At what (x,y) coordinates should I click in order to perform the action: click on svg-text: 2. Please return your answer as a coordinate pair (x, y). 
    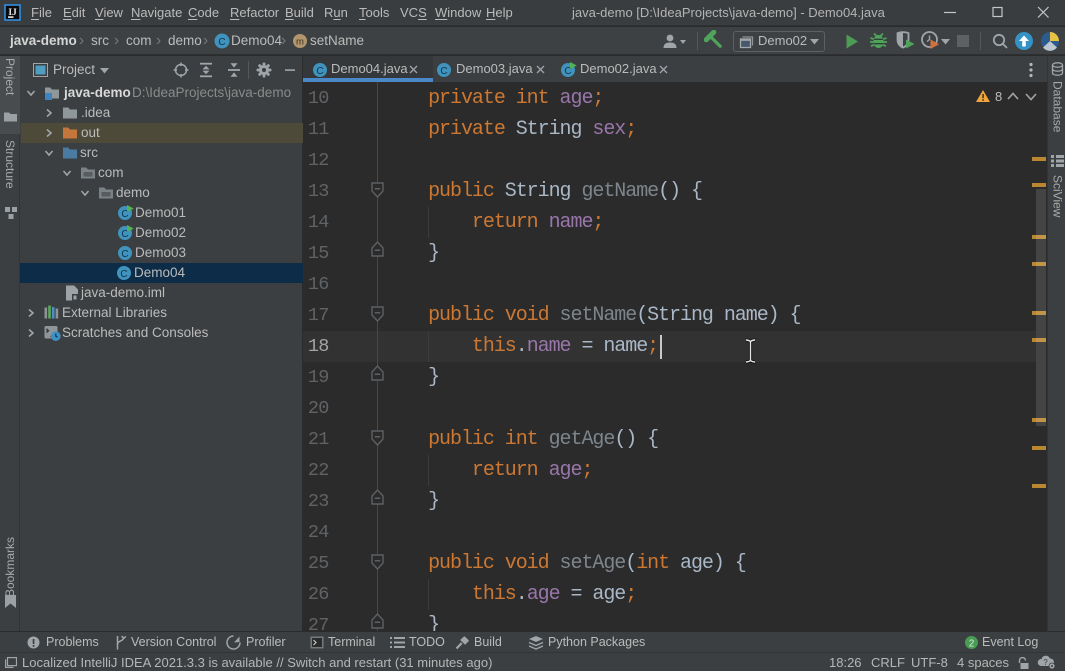
    Looking at the image, I should click on (972, 644).